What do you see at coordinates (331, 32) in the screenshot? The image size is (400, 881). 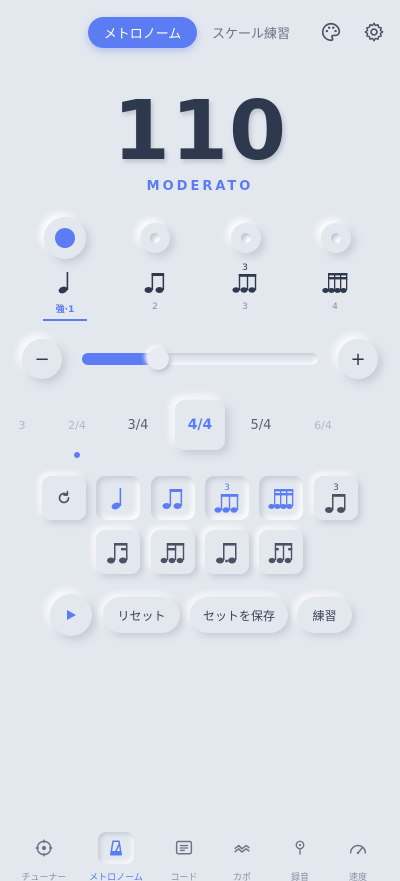 I see `palette-icon` at bounding box center [331, 32].